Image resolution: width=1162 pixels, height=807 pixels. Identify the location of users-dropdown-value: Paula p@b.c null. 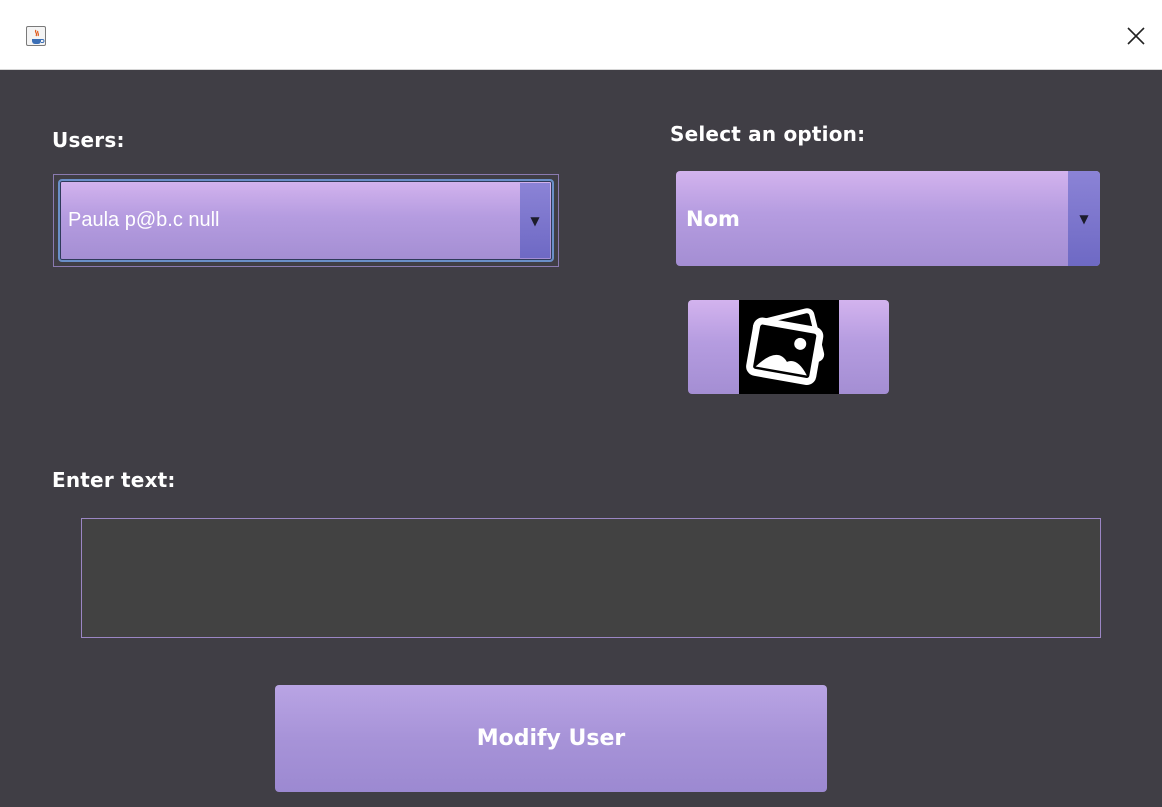
(144, 220).